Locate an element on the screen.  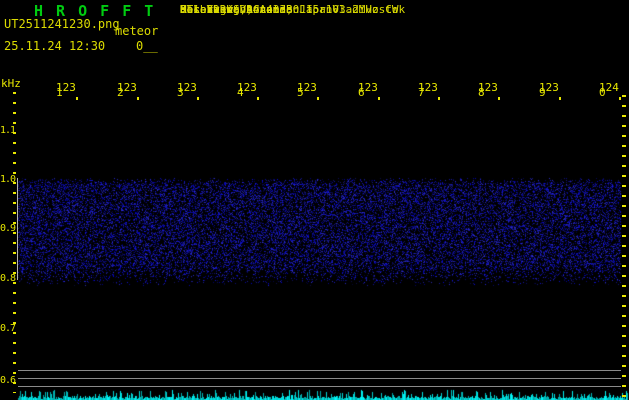
info-value: 3el Yagi(V) Az 330 for Vladivostok is located at coordinates (293, 9).